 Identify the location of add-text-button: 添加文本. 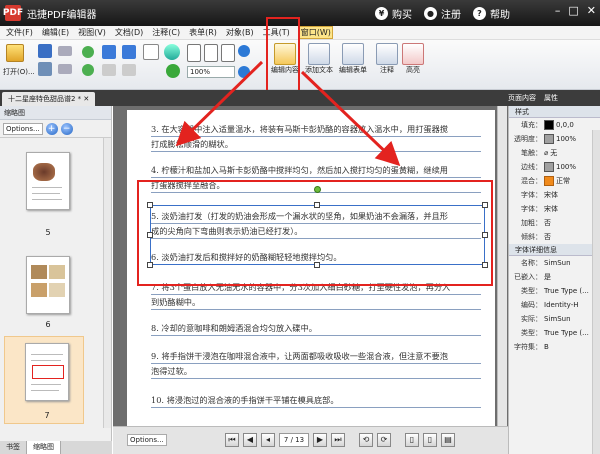
(319, 59).